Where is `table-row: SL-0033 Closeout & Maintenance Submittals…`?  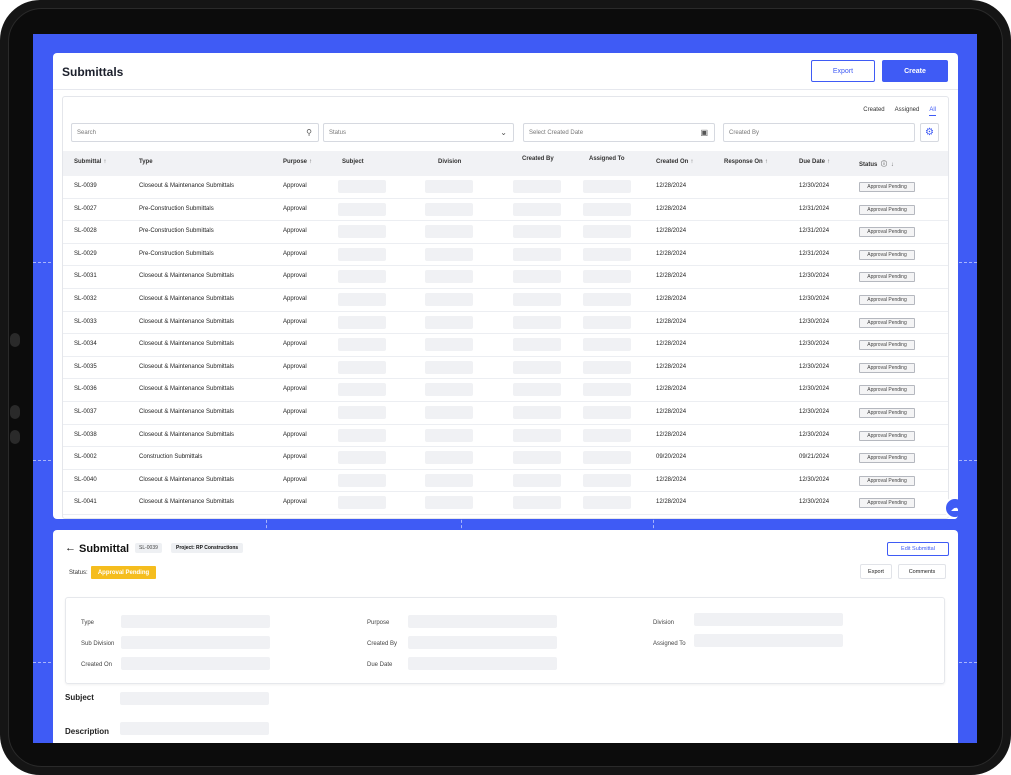
table-row: SL-0033 Closeout & Maintenance Submittals… is located at coordinates (505, 323).